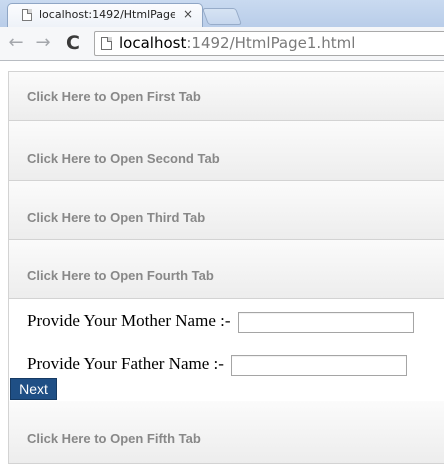  Describe the element at coordinates (319, 365) in the screenshot. I see `father-name-input` at that location.